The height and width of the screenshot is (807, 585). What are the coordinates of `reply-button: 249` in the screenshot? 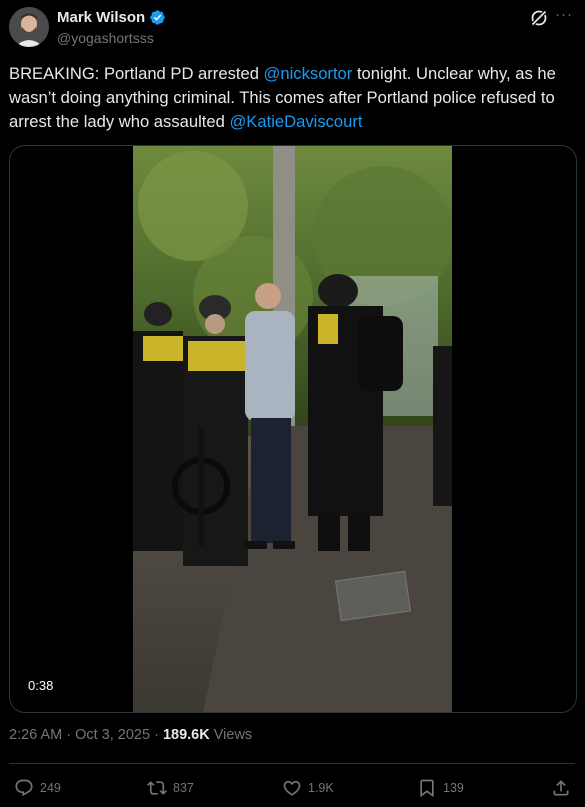 It's located at (37, 788).